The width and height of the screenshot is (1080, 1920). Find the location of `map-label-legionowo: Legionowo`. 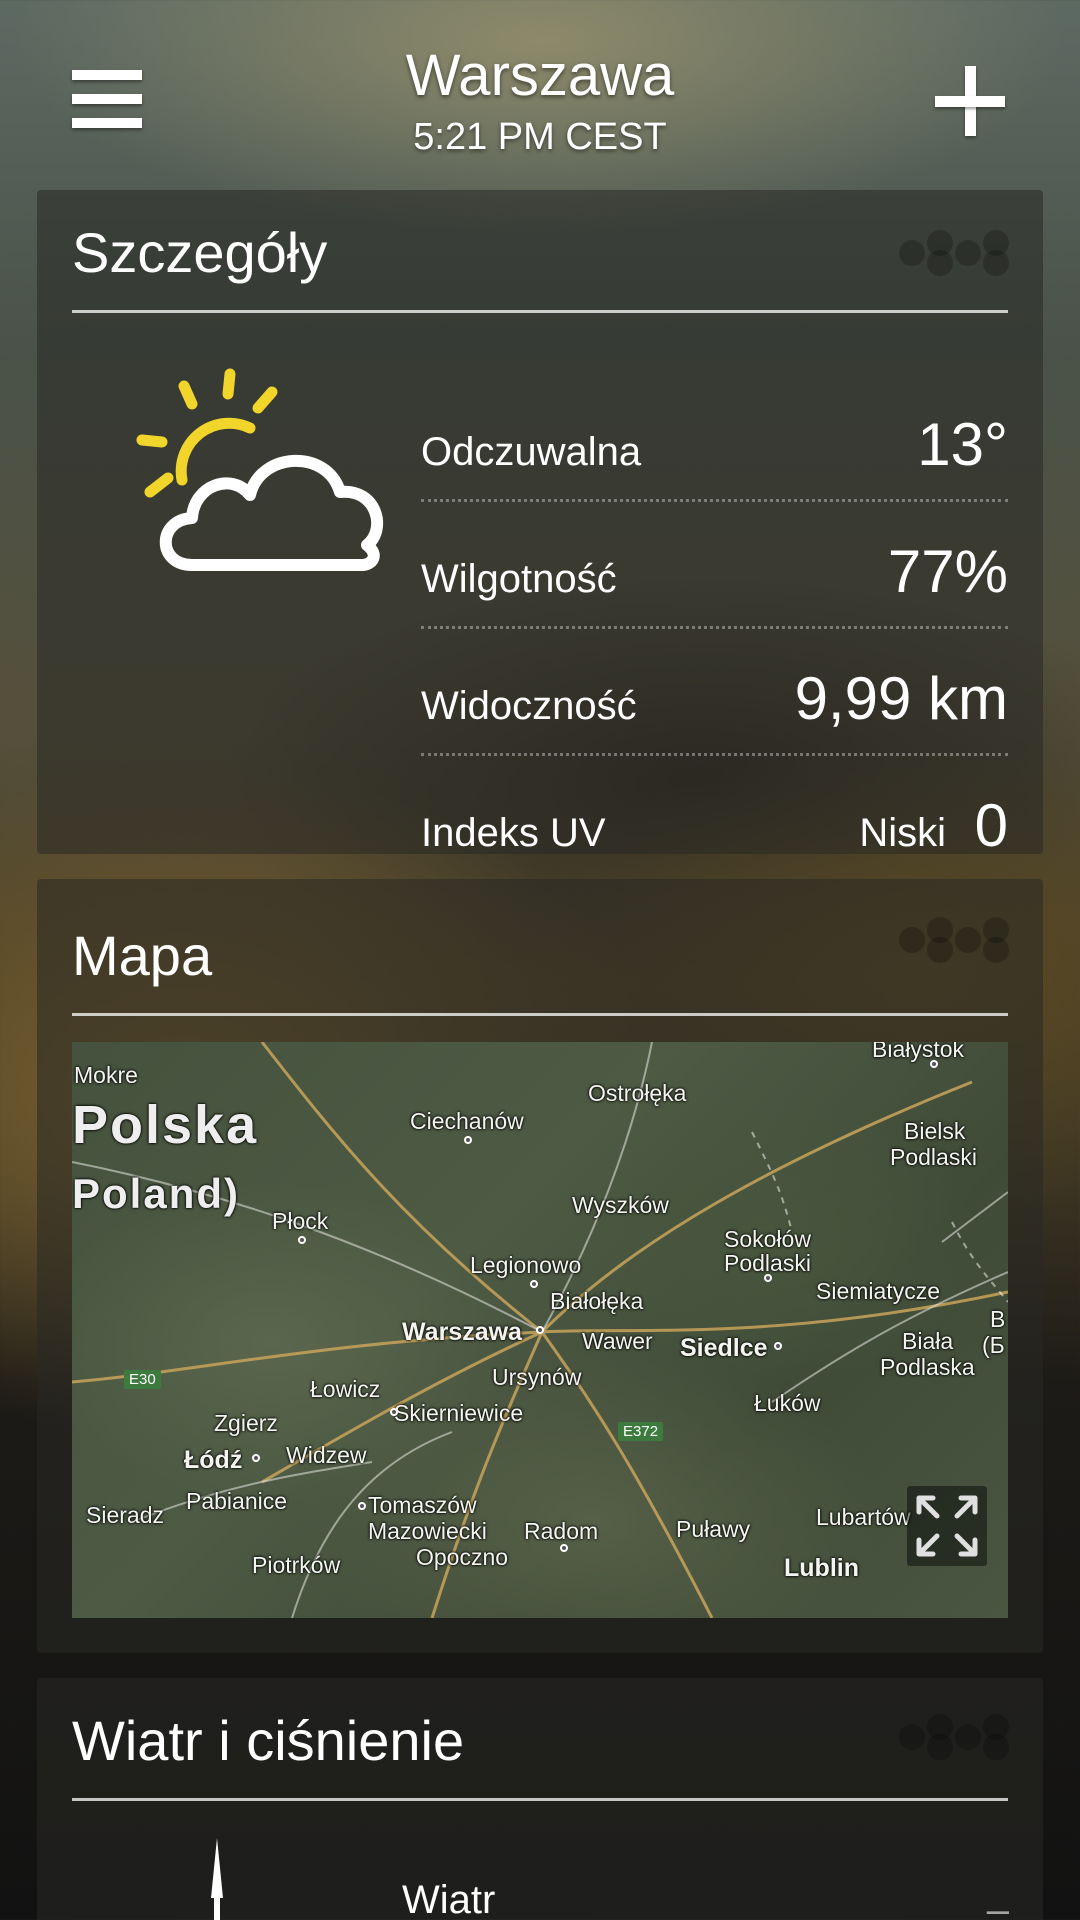

map-label-legionowo: Legionowo is located at coordinates (526, 1265).